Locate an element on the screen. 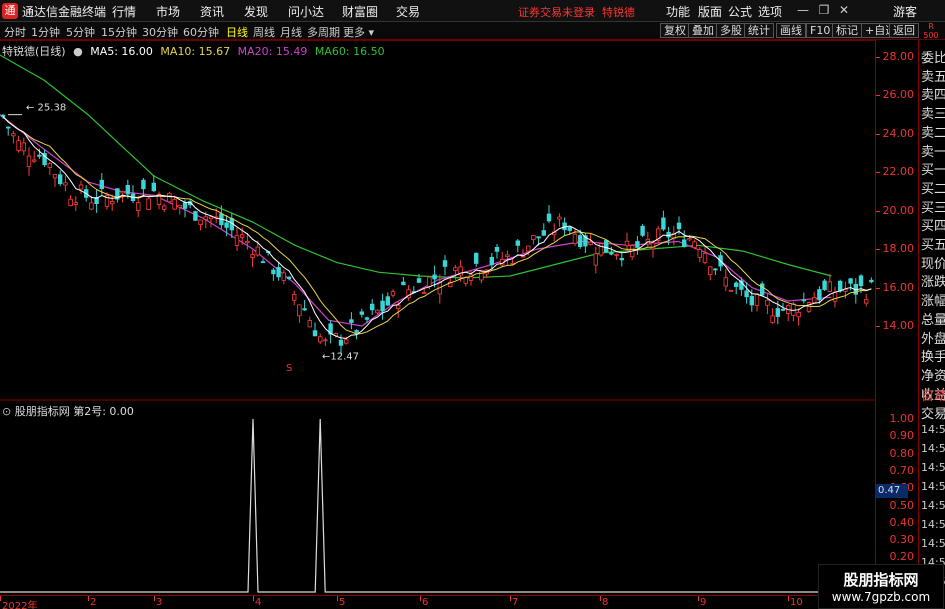 The width and height of the screenshot is (945, 609). price-tick-label: 22.00 is located at coordinates (898, 172).